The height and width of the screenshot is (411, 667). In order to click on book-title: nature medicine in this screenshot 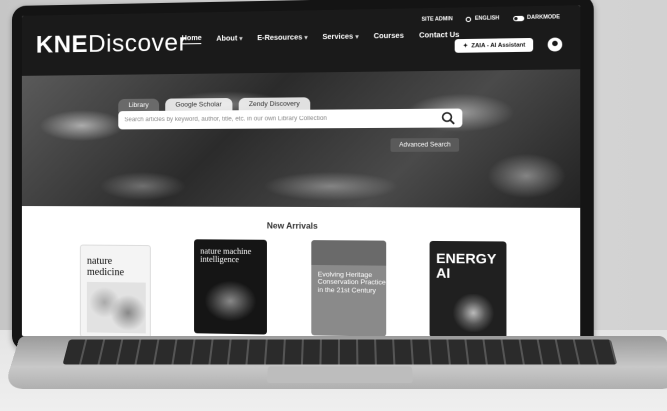, I will do `click(105, 267)`.